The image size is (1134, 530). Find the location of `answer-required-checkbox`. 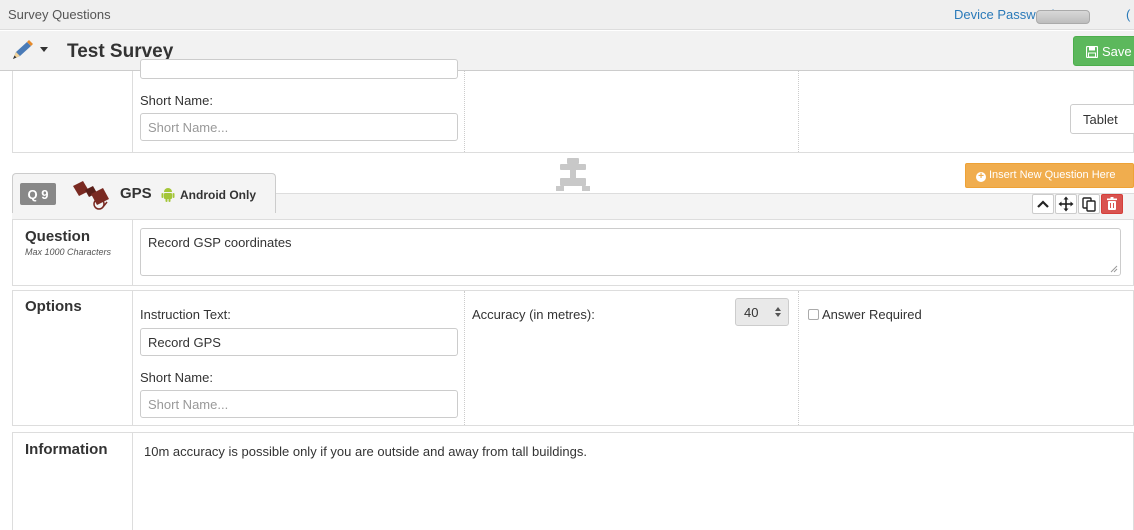

answer-required-checkbox is located at coordinates (813, 314).